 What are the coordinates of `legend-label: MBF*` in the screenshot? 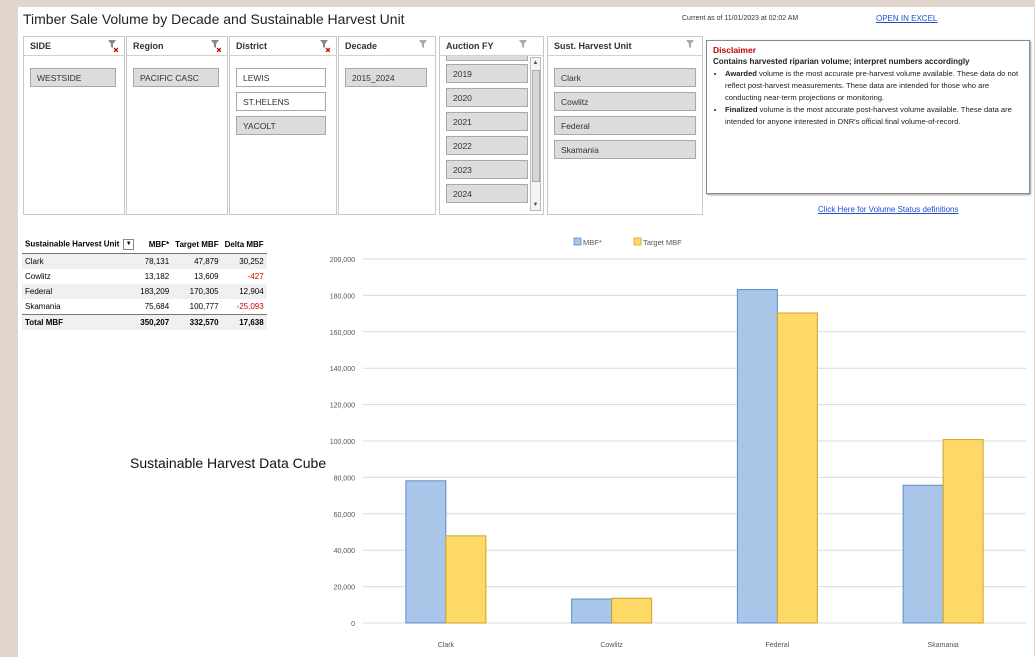 It's located at (592, 242).